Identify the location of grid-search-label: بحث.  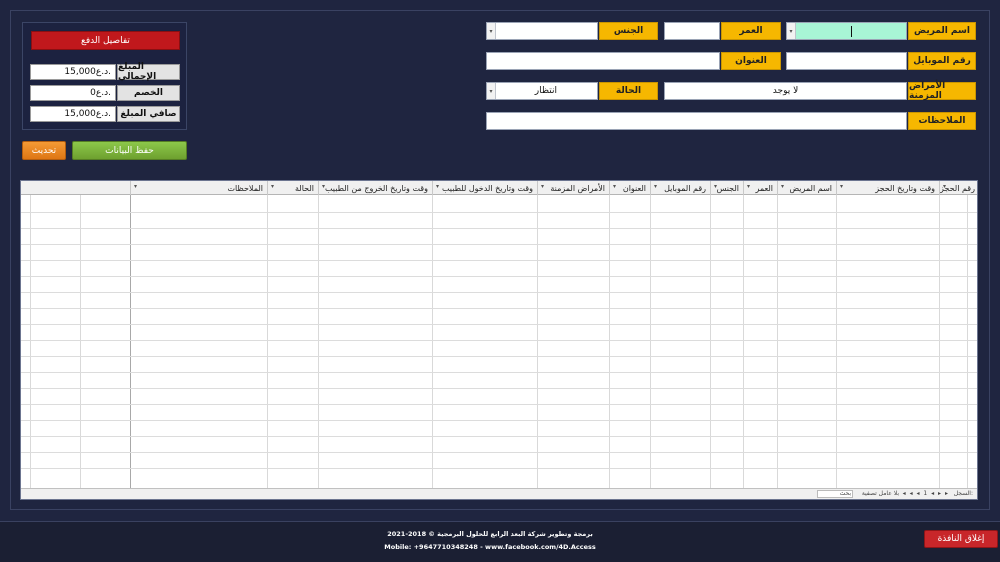
(845, 493).